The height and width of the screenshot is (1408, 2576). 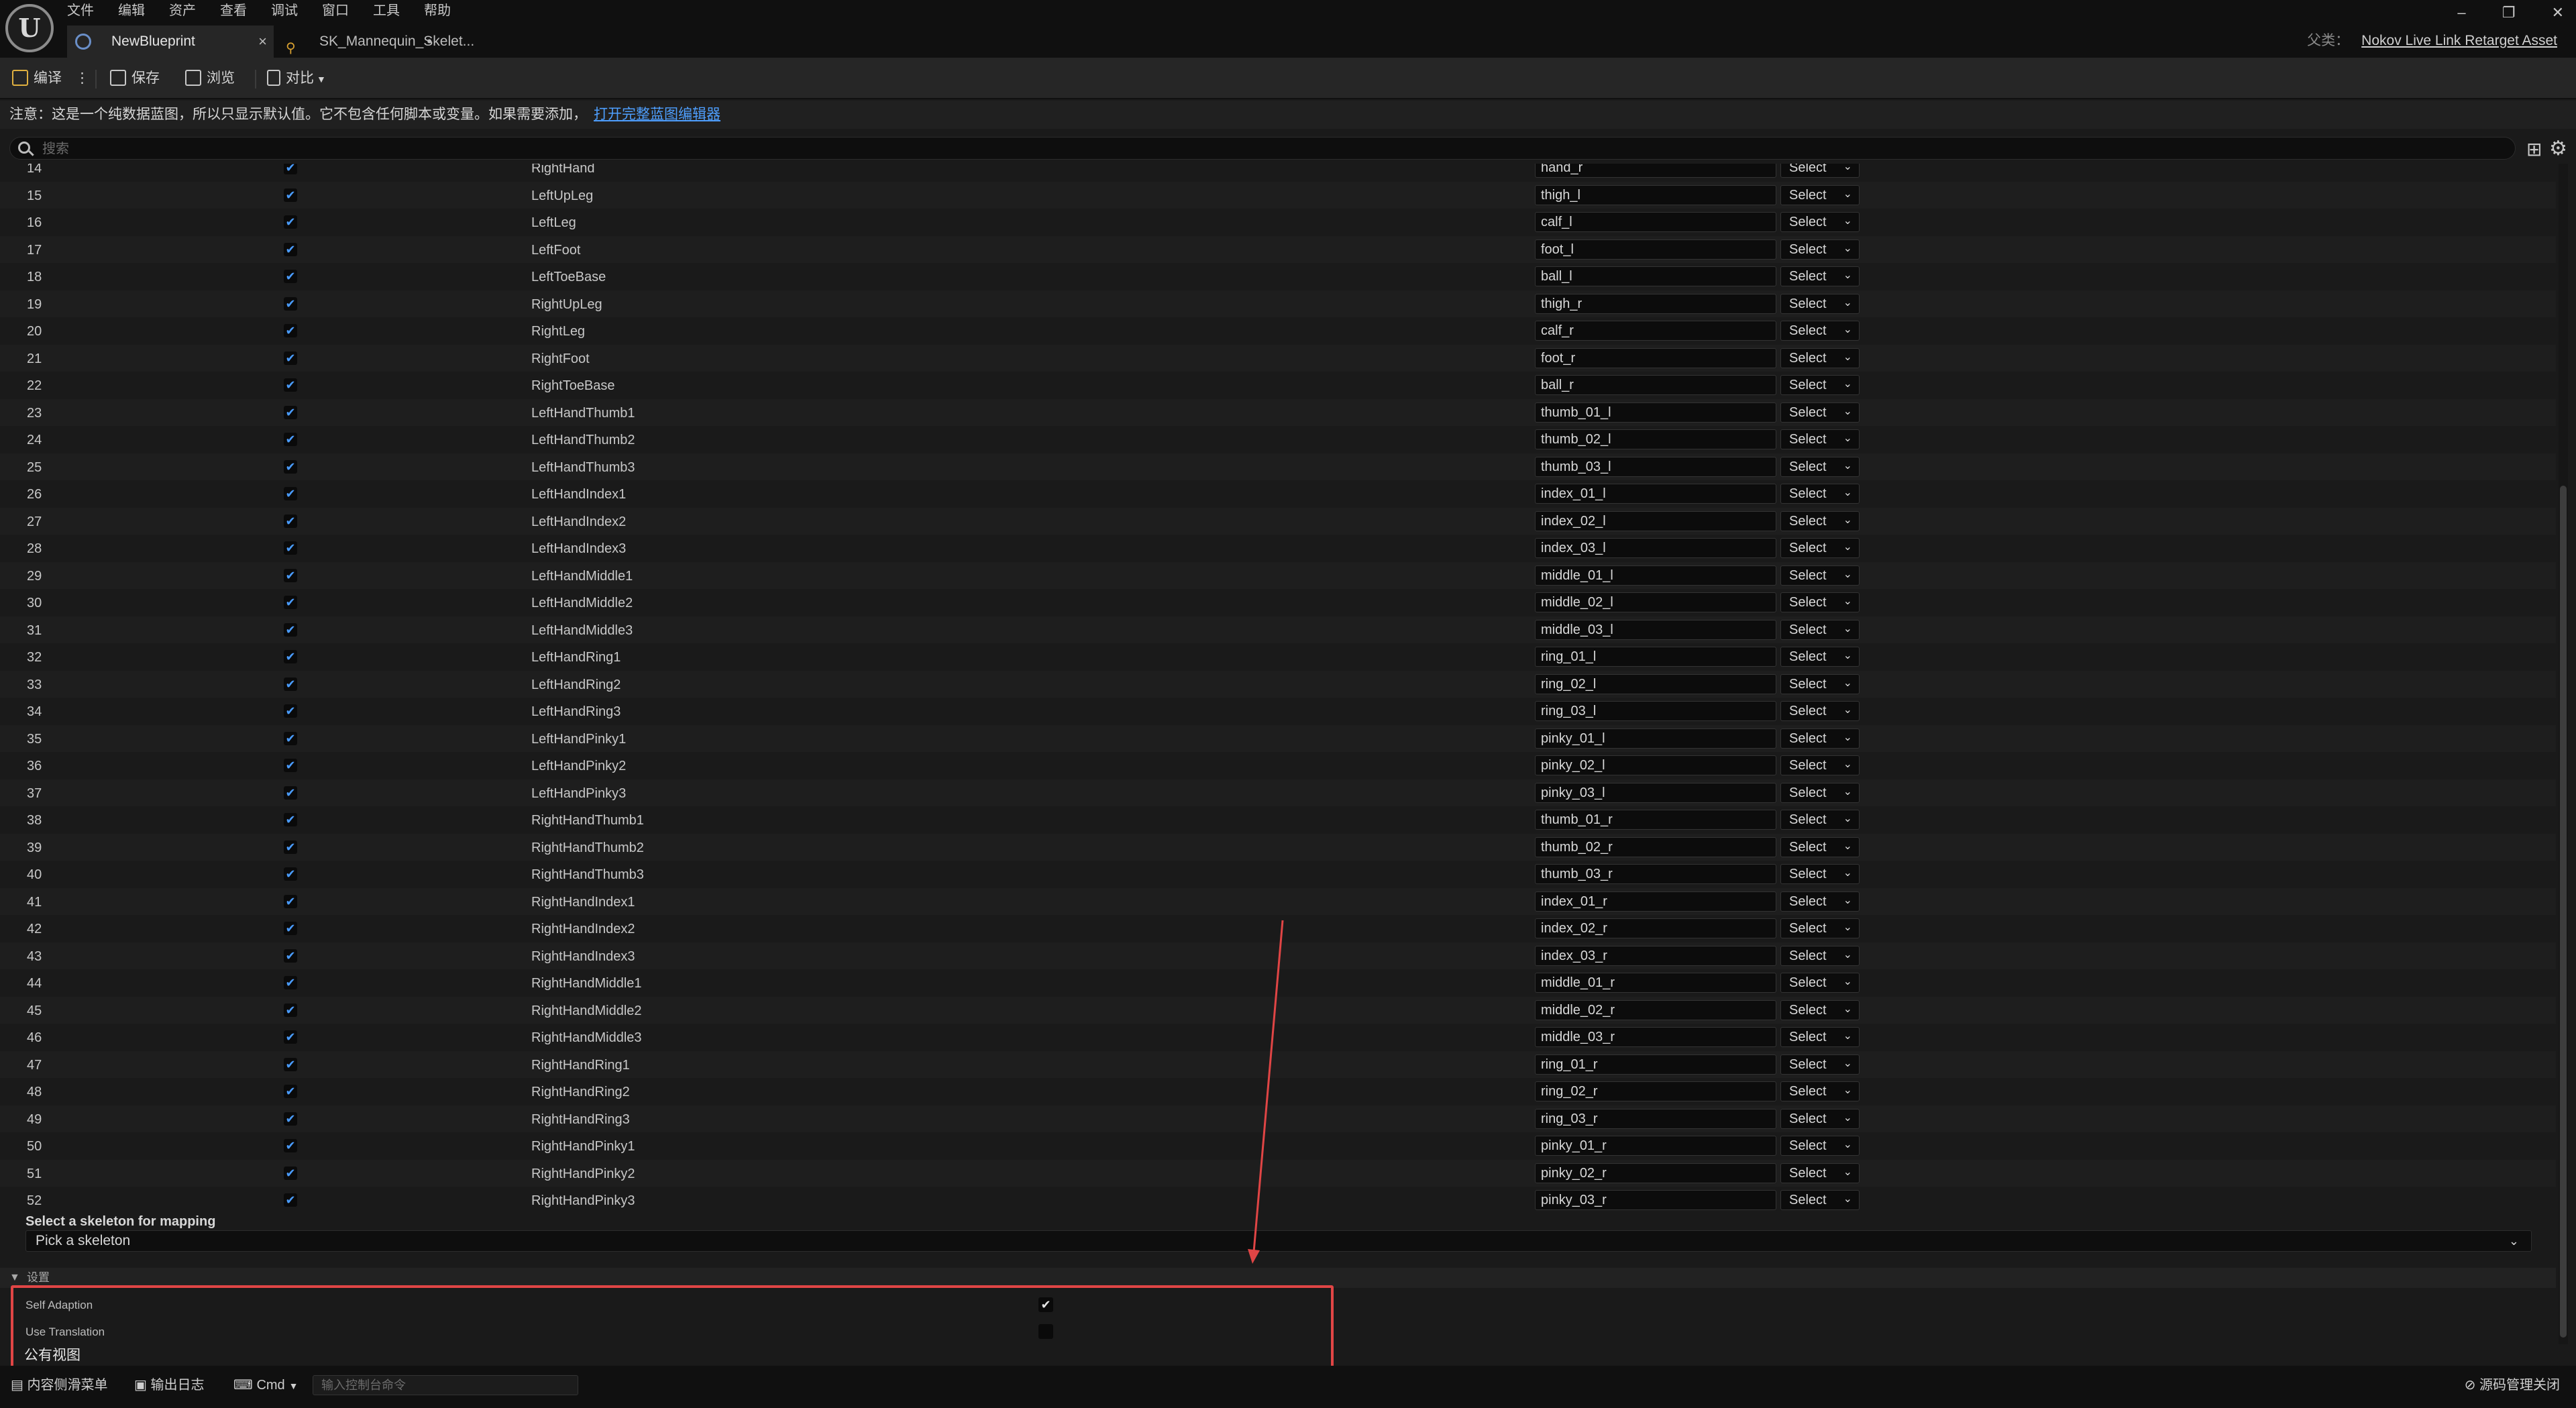 What do you see at coordinates (1655, 548) in the screenshot?
I see `target-bone-field: index_03_l` at bounding box center [1655, 548].